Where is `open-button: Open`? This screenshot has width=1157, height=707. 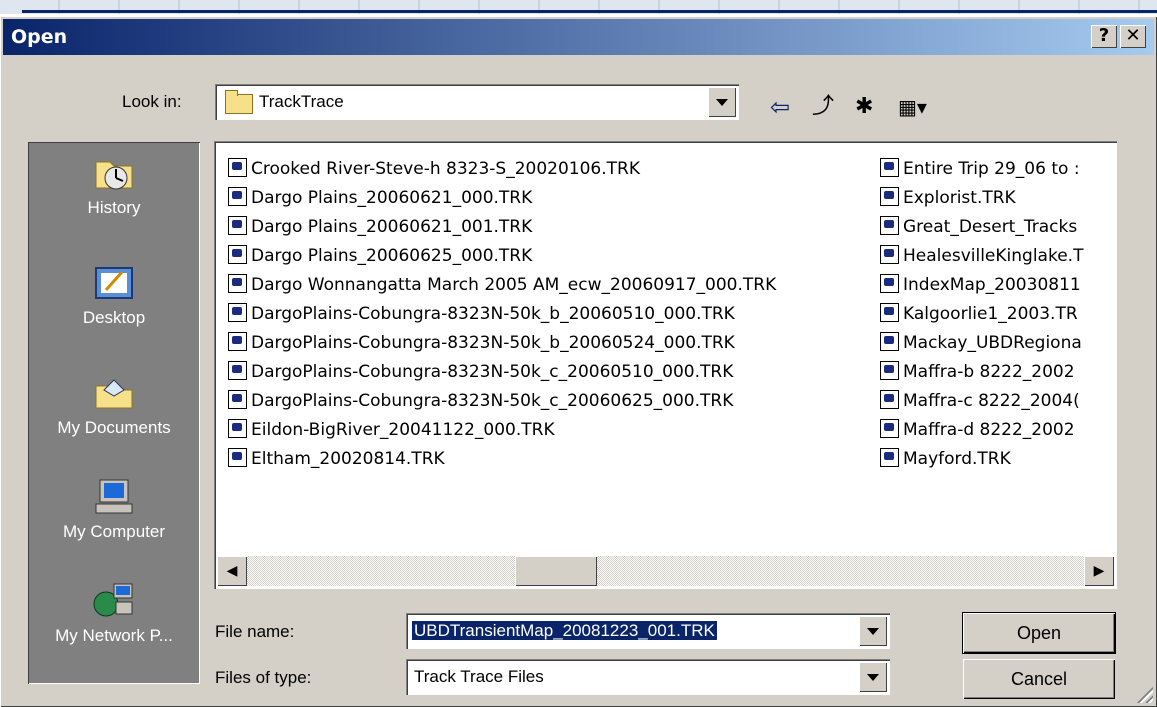 open-button: Open is located at coordinates (1039, 633).